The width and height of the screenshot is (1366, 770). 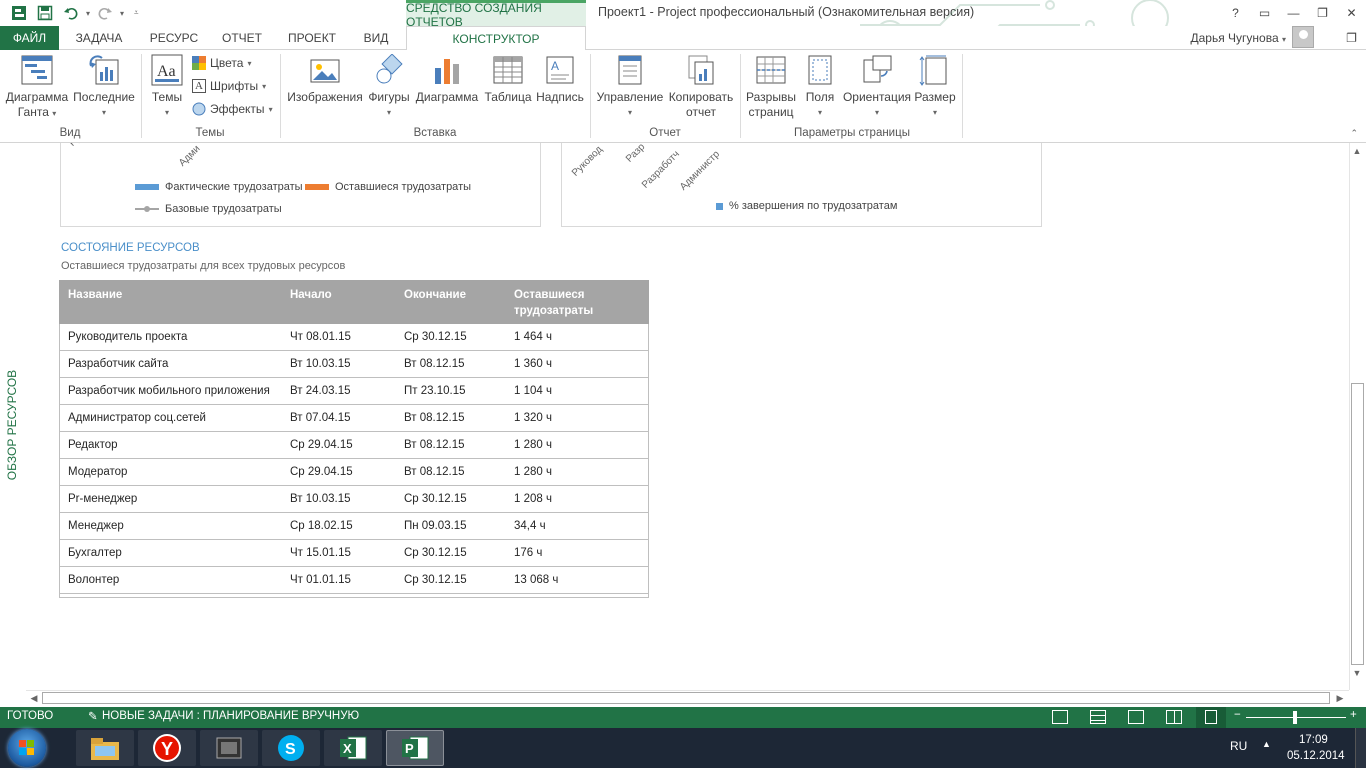 I want to click on scroll-right-icon: ▶, so click(x=1340, y=698).